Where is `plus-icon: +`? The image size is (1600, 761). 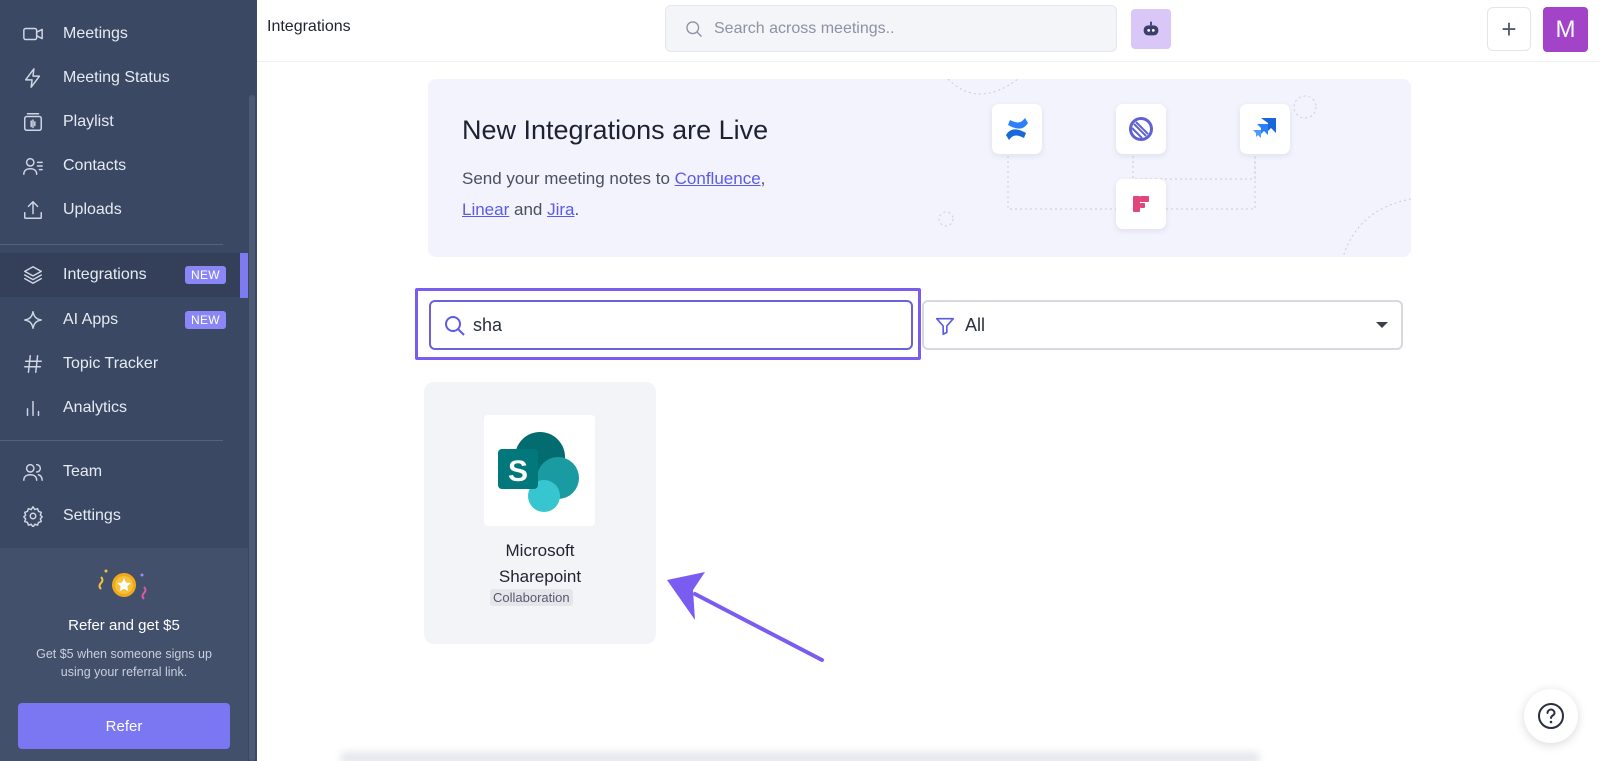
plus-icon: + is located at coordinates (1509, 28).